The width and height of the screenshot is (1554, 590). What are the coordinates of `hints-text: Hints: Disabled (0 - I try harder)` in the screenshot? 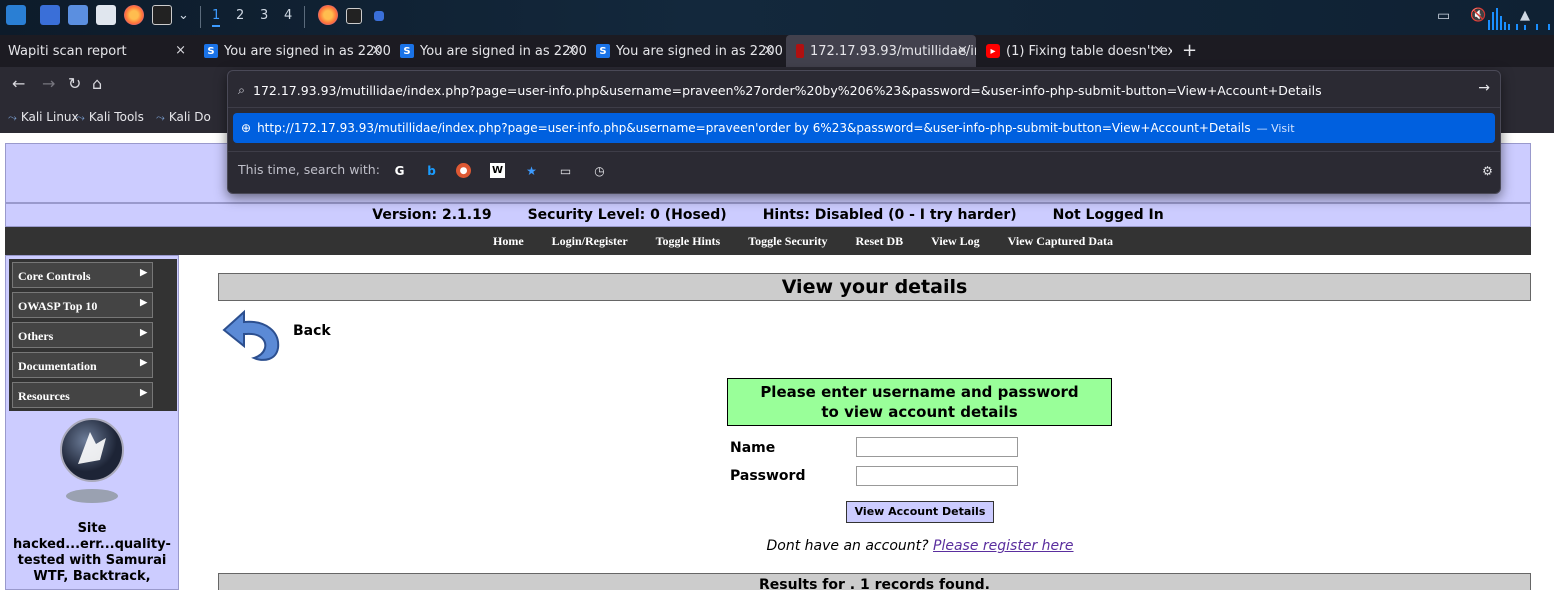 It's located at (889, 215).